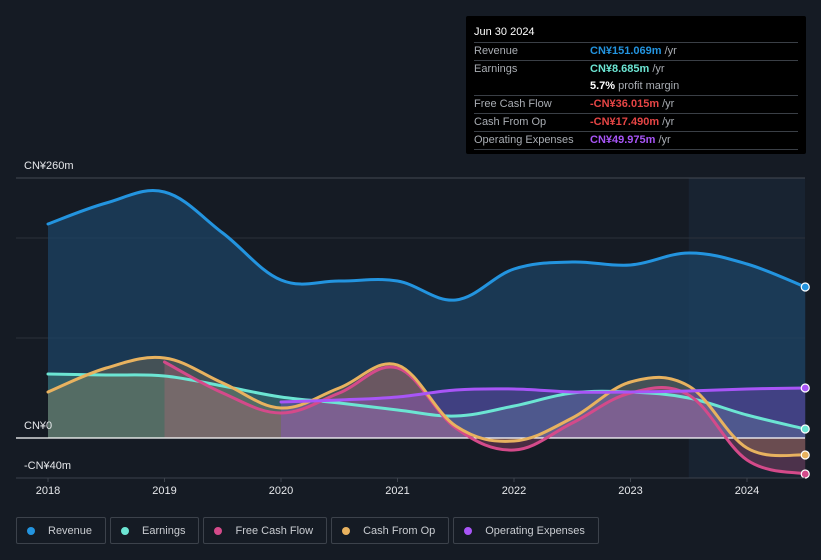 This screenshot has width=821, height=560. I want to click on legend-label: Earnings, so click(164, 530).